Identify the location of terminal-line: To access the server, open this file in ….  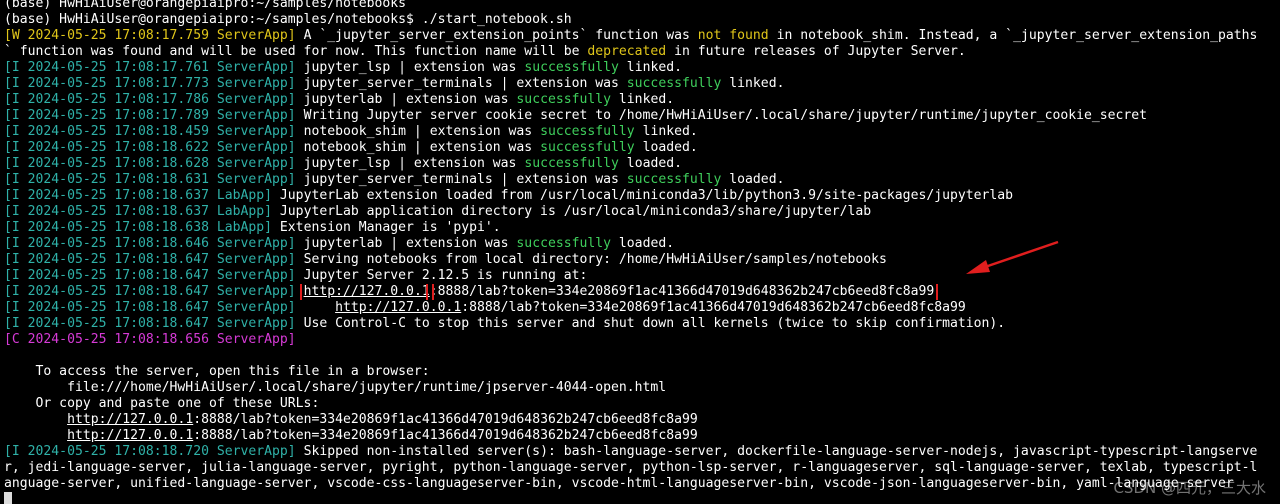
(642, 372).